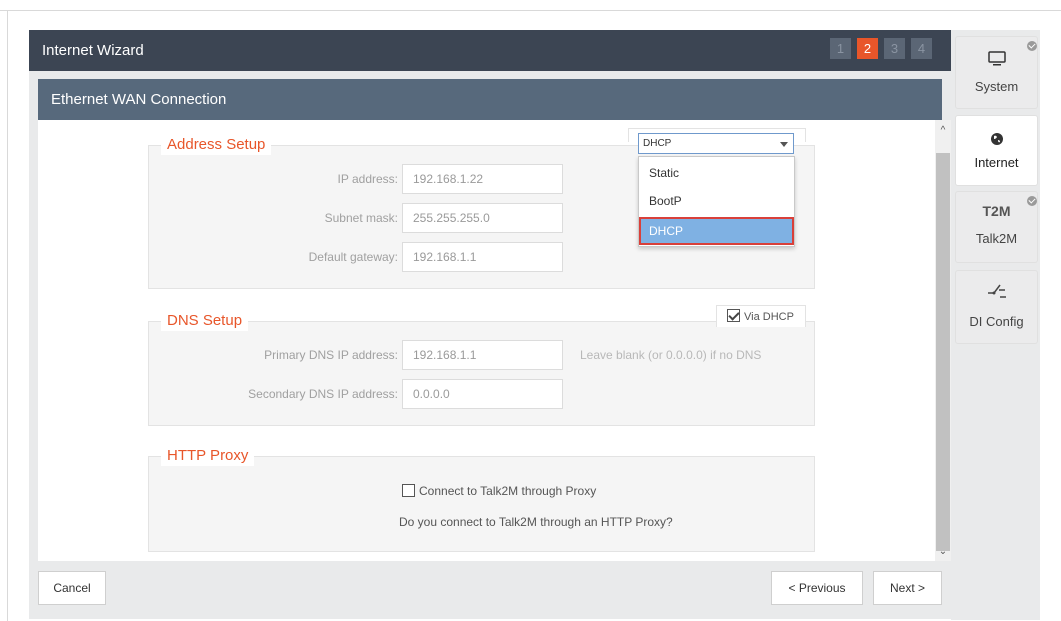  I want to click on secondary-dns-row: Secondary DNS IP address: 0.0.0.0, so click(482, 394).